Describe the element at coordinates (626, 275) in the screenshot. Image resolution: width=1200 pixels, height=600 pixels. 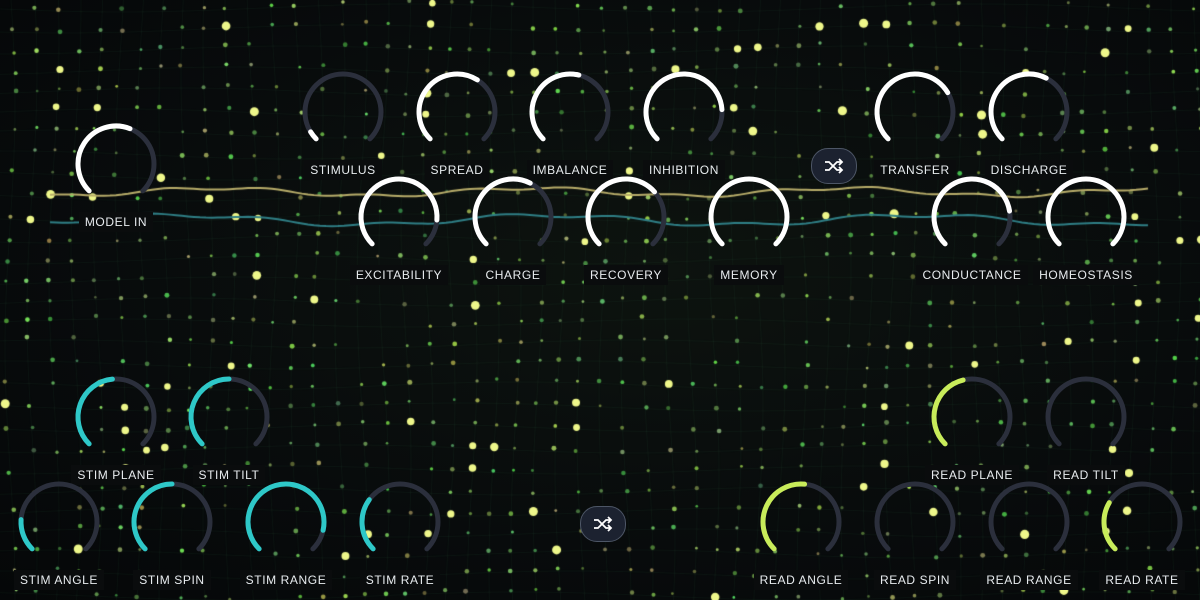
I see `knob-label: RECOVERY` at that location.